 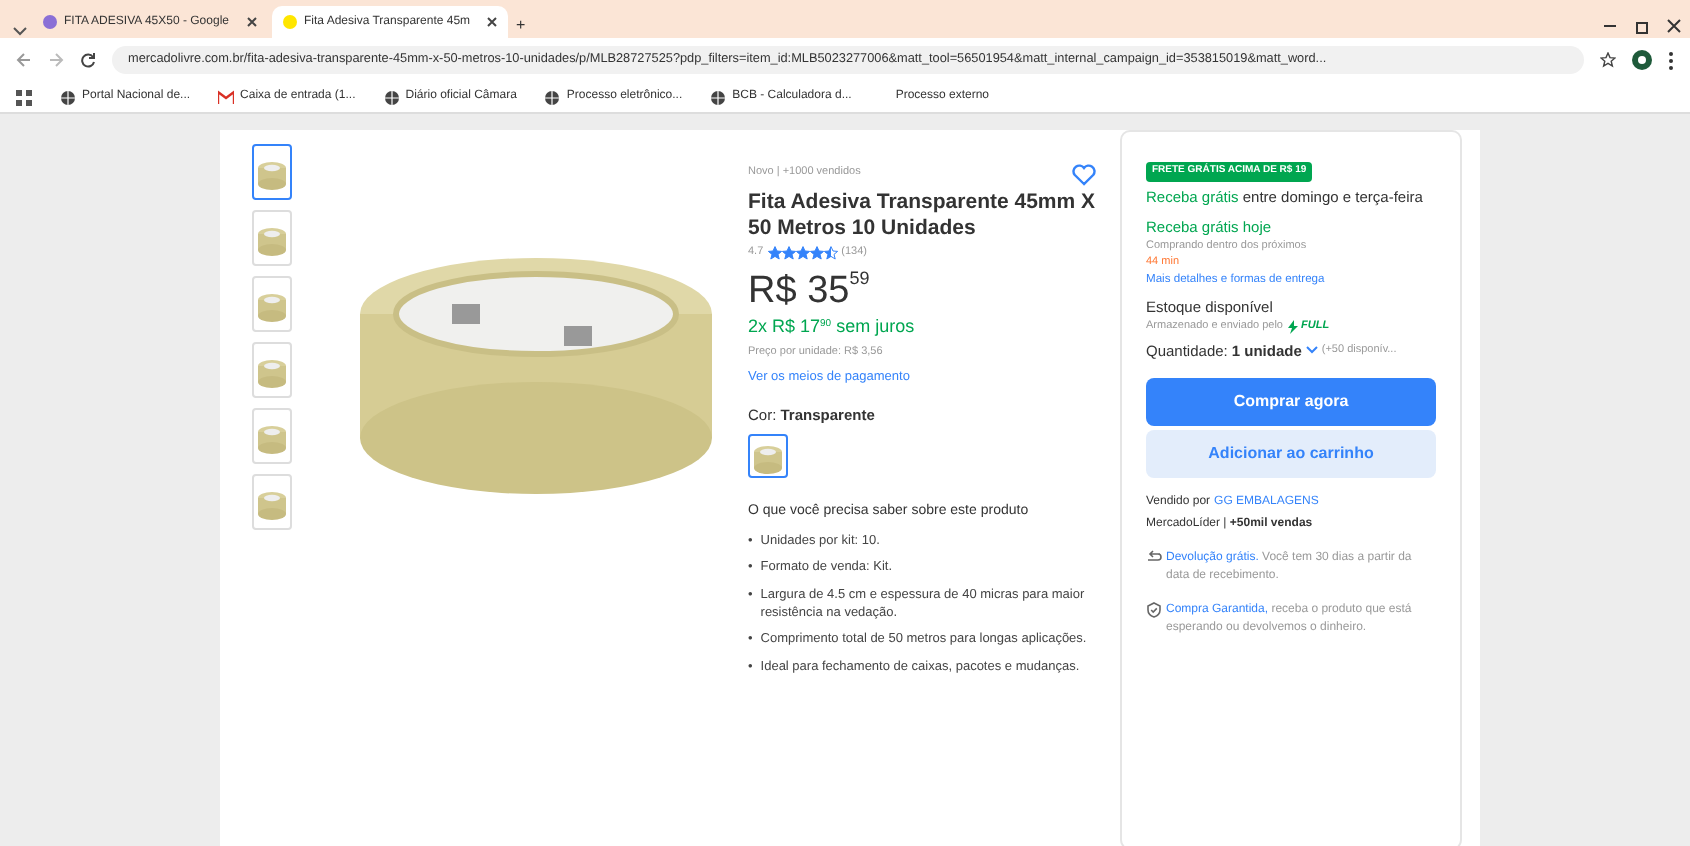 What do you see at coordinates (20, 30) in the screenshot?
I see `dropdown-icon` at bounding box center [20, 30].